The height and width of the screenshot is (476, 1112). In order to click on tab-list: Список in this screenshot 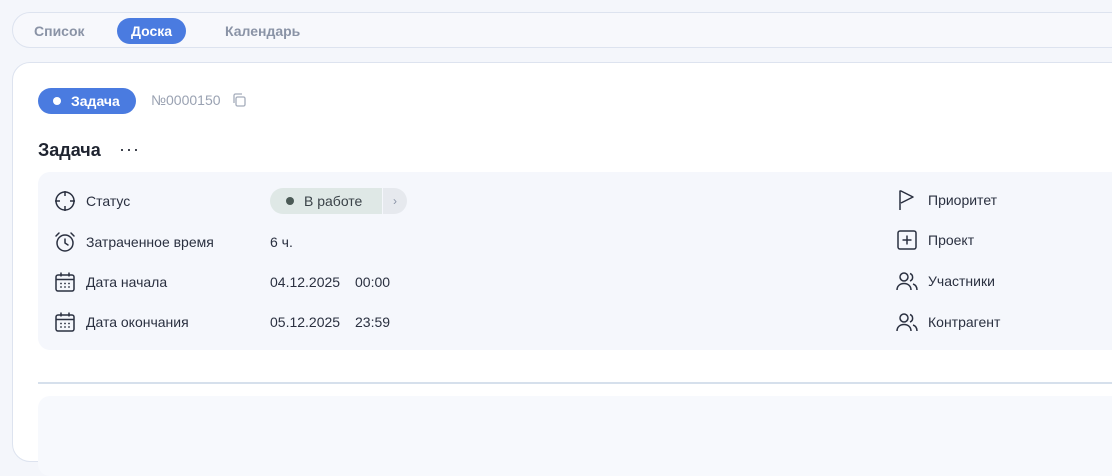, I will do `click(59, 31)`.